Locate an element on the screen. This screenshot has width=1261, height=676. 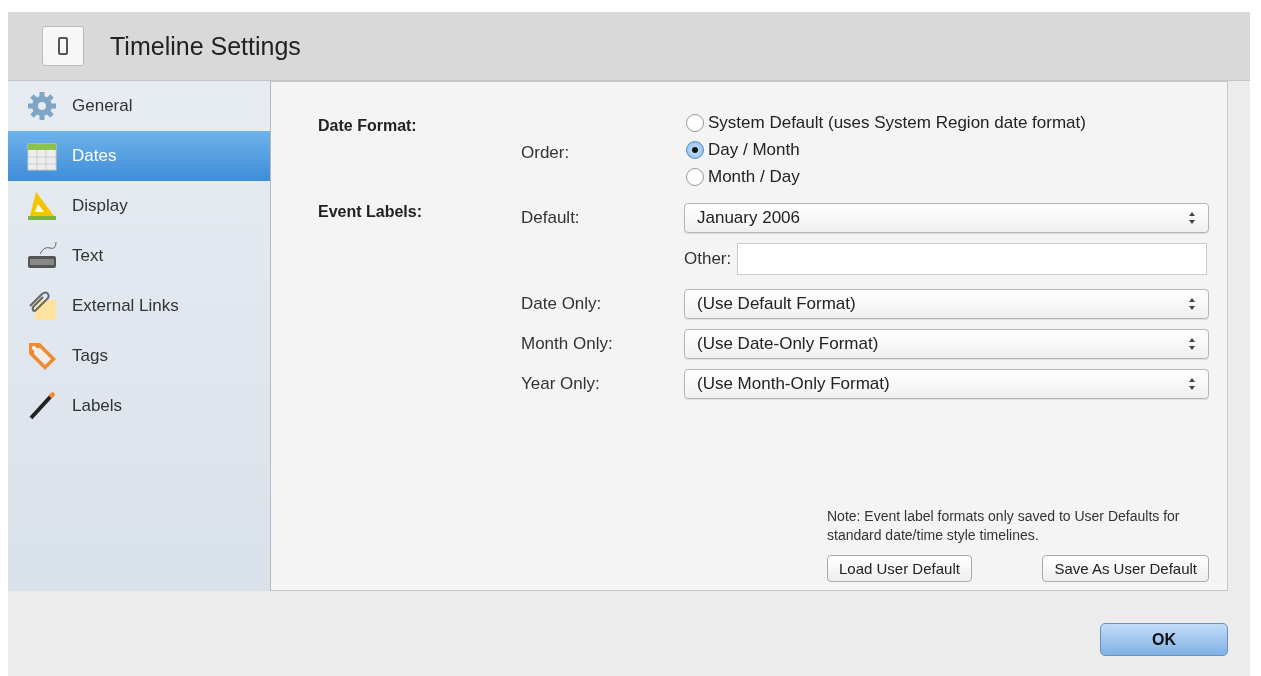
switch-icon is located at coordinates (63, 46).